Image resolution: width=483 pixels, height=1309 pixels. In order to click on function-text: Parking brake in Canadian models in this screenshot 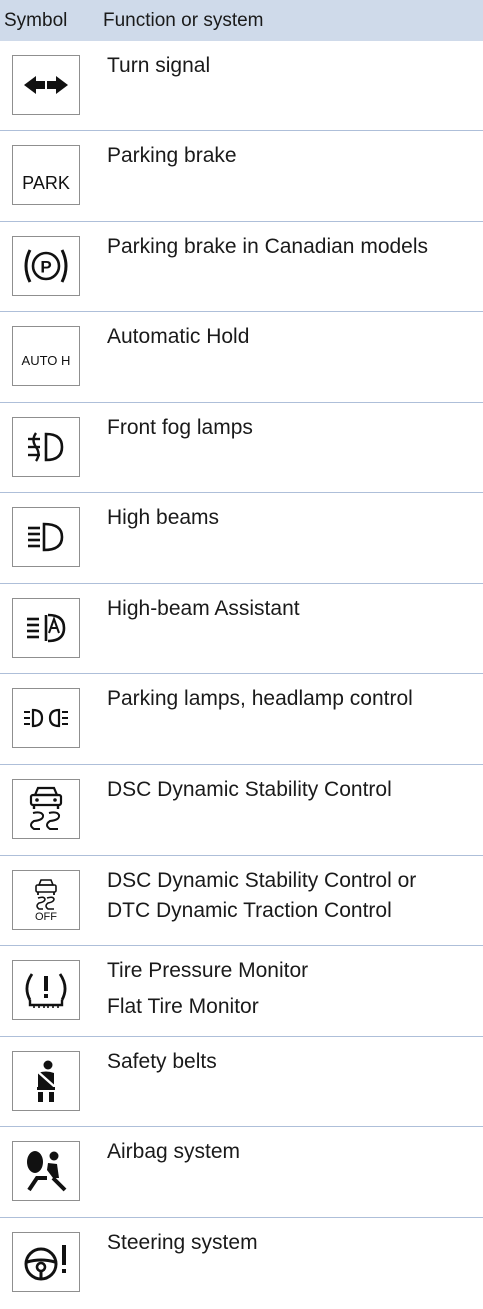, I will do `click(267, 247)`.